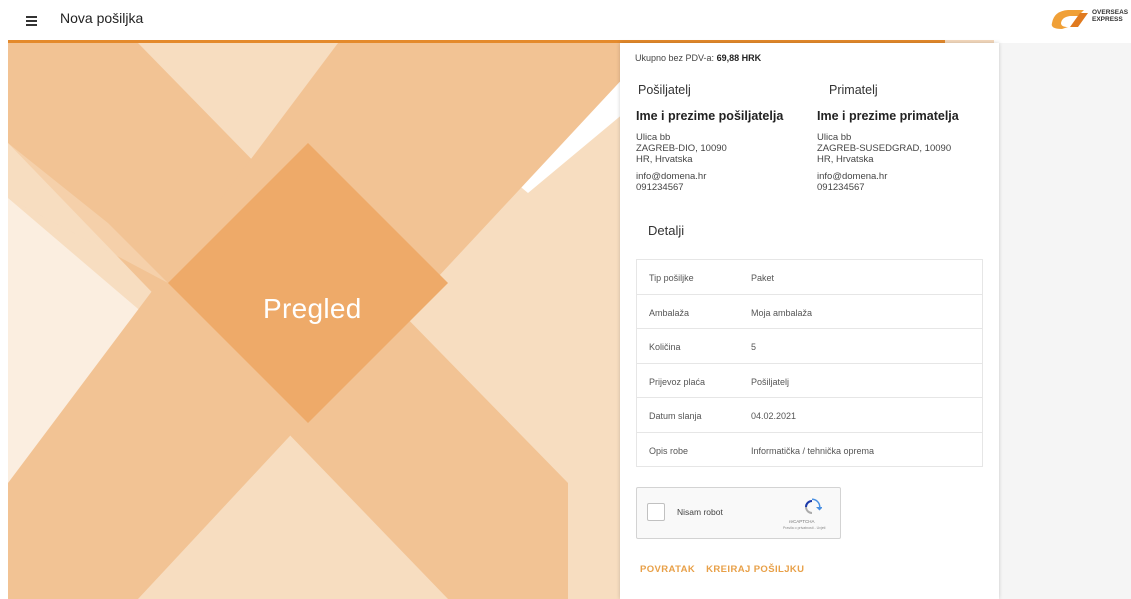  Describe the element at coordinates (739, 58) in the screenshot. I see `total-value: 69,88 HRK` at that location.